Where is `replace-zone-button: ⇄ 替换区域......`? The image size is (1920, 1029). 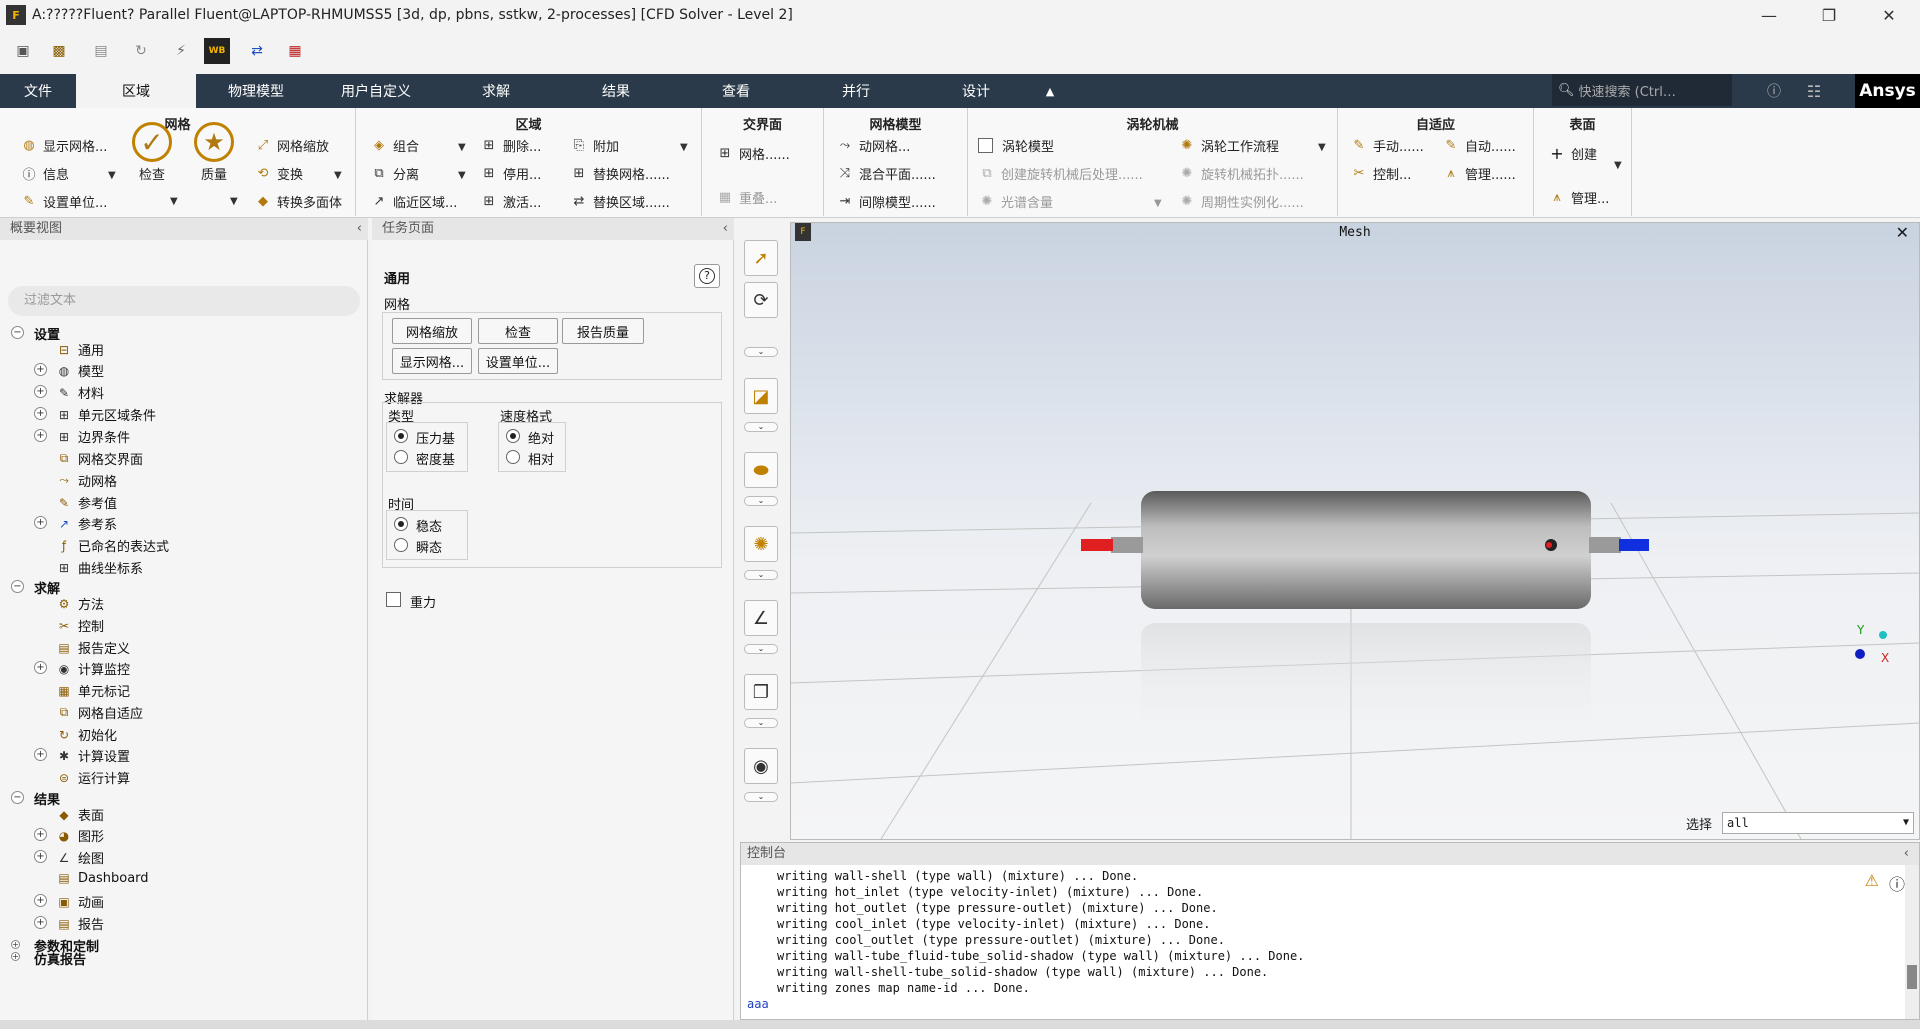
replace-zone-button: ⇄ 替换区域...... is located at coordinates (620, 201).